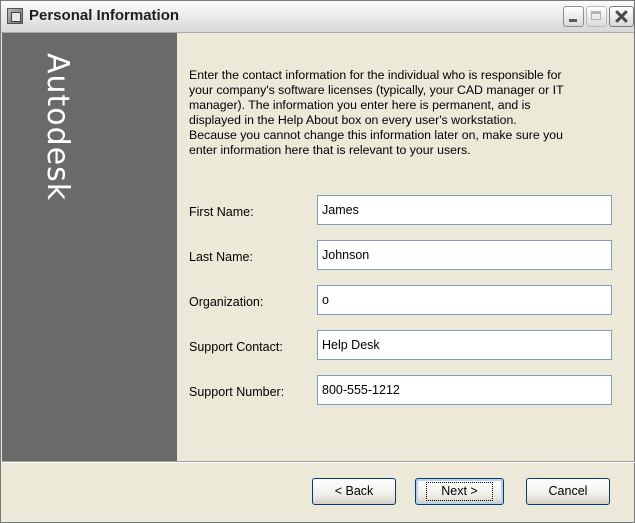  I want to click on support-number-field, so click(464, 390).